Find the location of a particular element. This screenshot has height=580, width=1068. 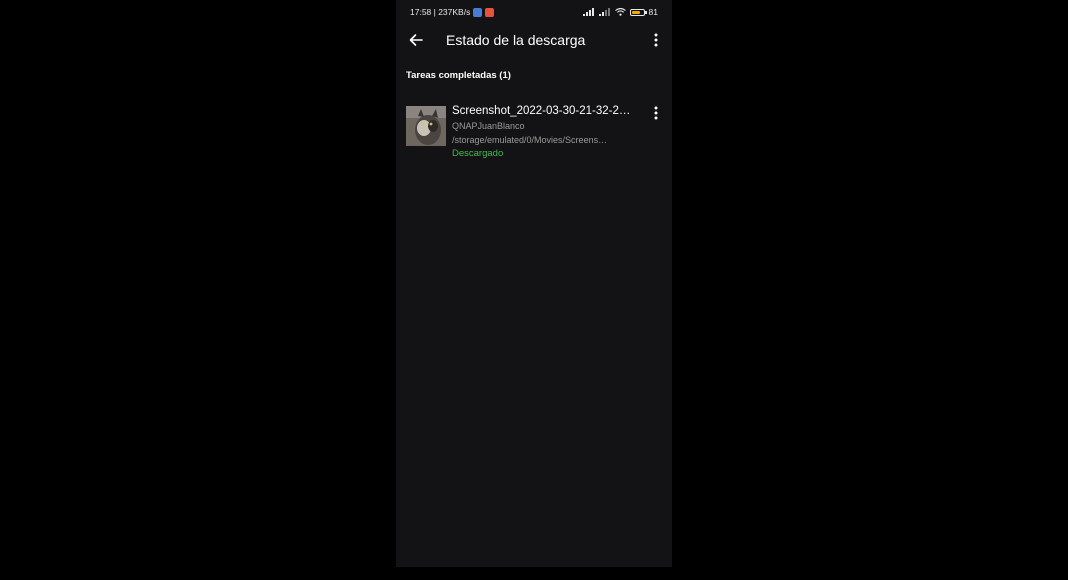

battery-icon is located at coordinates (638, 12).